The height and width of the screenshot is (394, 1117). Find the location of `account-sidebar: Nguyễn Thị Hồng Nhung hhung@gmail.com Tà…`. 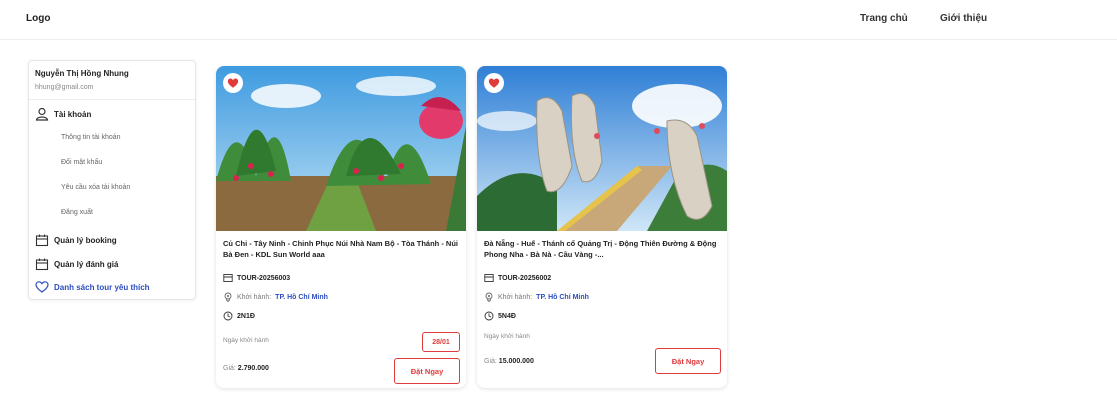

account-sidebar: Nguyễn Thị Hồng Nhung hhung@gmail.com Tà… is located at coordinates (112, 180).